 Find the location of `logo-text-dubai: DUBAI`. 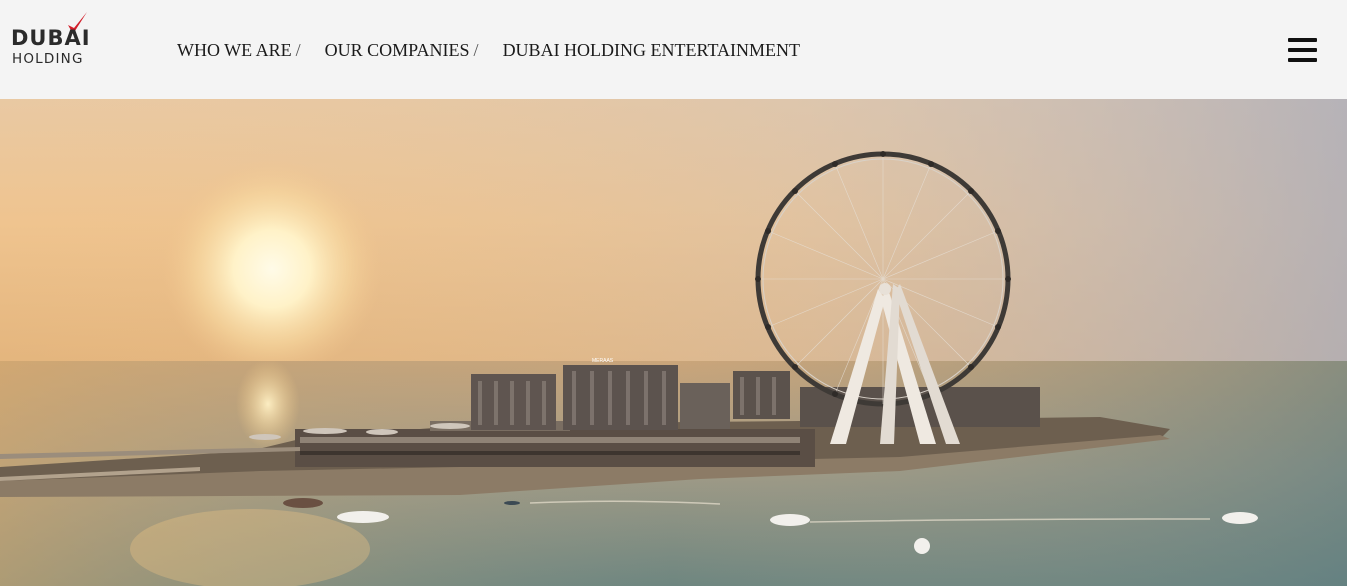

logo-text-dubai: DUBAI is located at coordinates (51, 38).